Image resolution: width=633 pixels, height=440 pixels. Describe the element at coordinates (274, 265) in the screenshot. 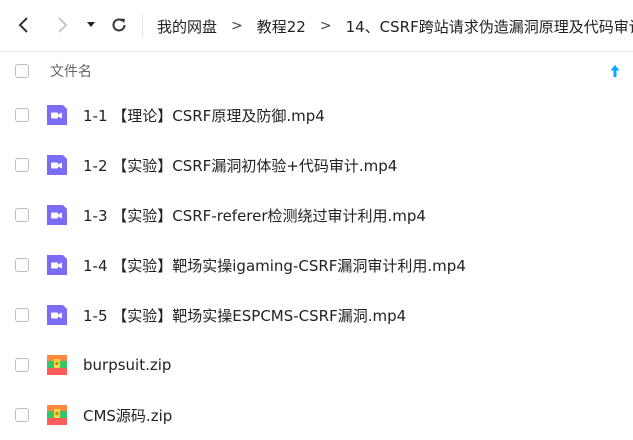

I see `file-name: 1-4 【实验】靶场实操igaming-CSRF漏洞审计利用.mp4` at that location.